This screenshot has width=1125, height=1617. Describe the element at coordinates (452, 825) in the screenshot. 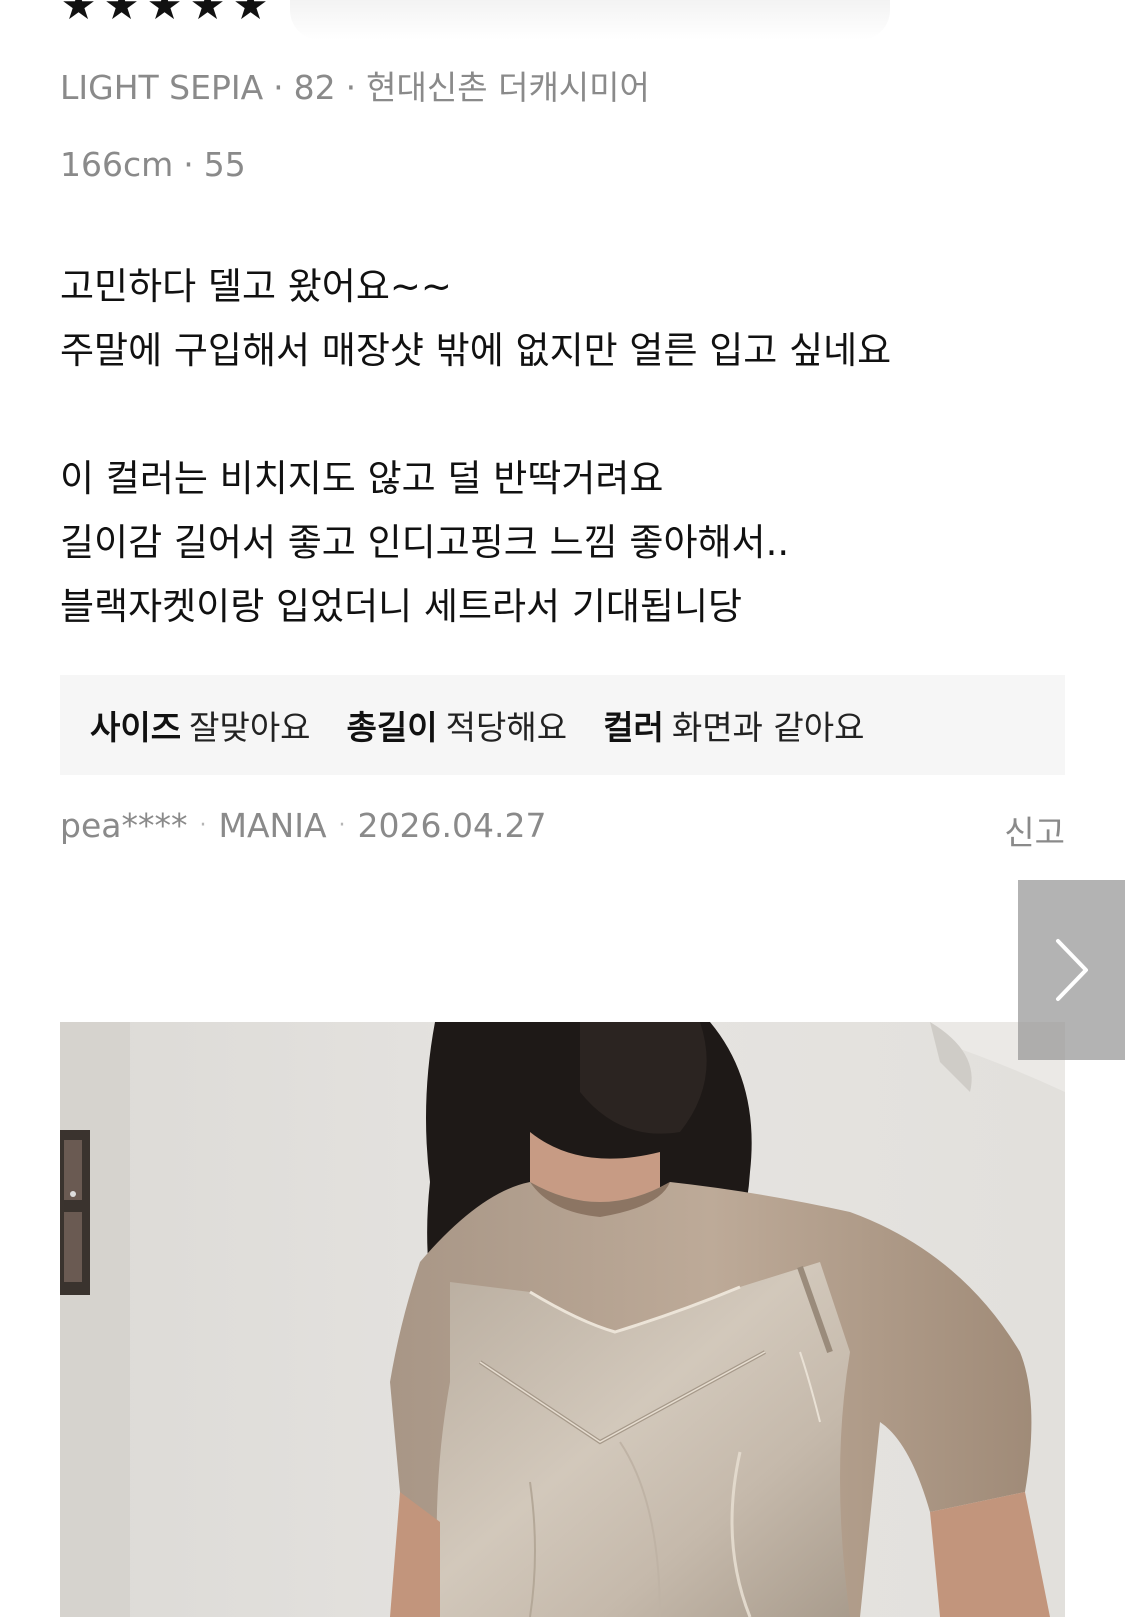

I see `review-date: 2026.04.27` at that location.